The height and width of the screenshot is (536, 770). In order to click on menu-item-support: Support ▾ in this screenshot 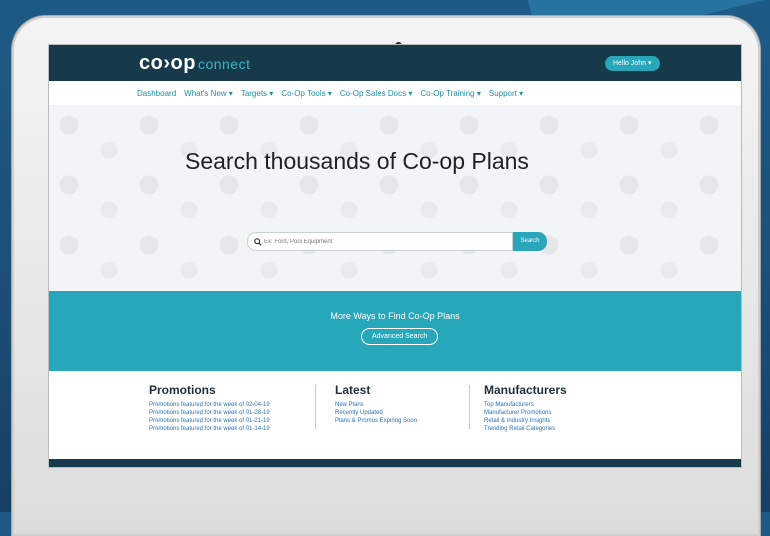, I will do `click(506, 93)`.